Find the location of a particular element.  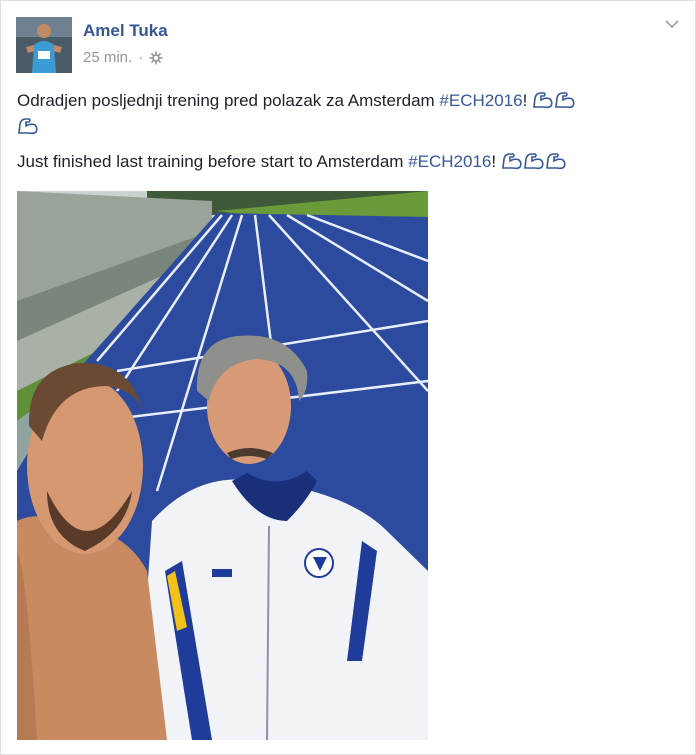

privacy-gear-icon is located at coordinates (156, 58).